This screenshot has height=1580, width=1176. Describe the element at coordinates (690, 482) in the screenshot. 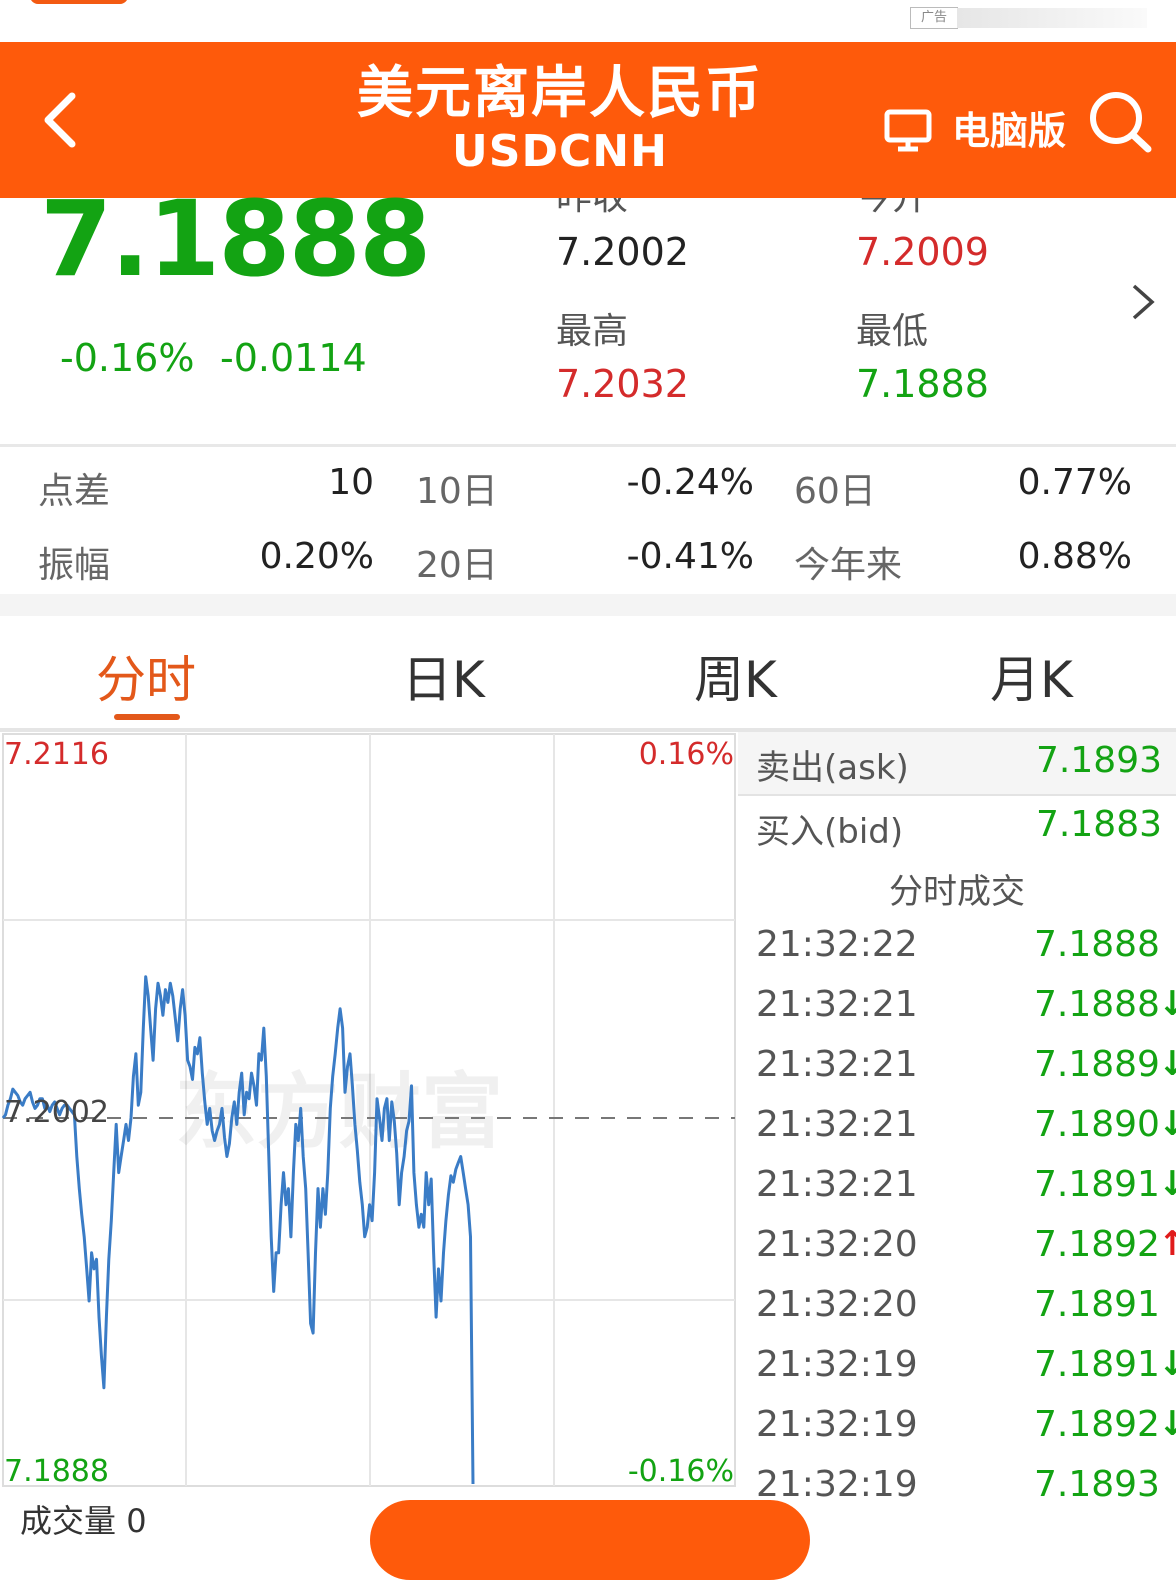

I see `d10-value: -0.24%` at that location.